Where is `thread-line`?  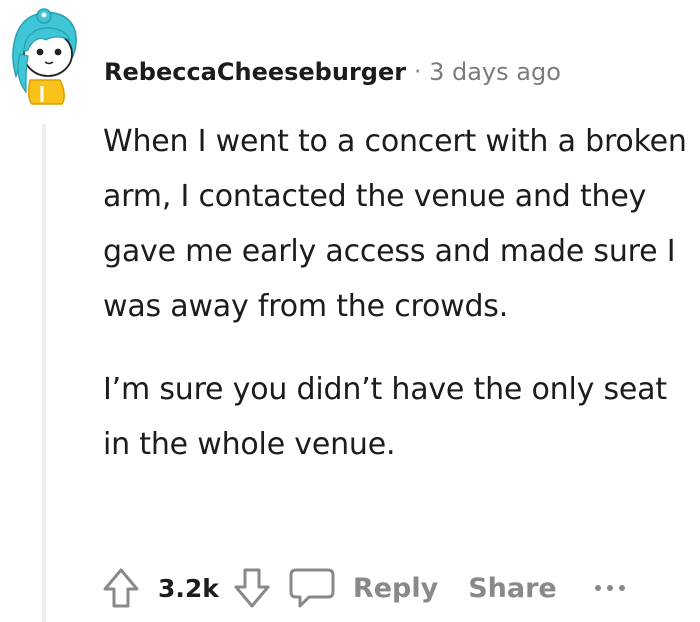
thread-line is located at coordinates (44, 373).